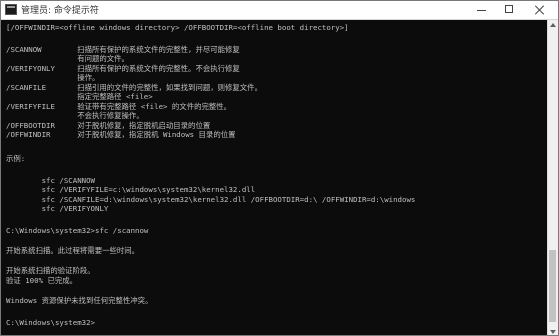  What do you see at coordinates (279, 10) in the screenshot?
I see `title-bar: 管理员: 命令提示符` at bounding box center [279, 10].